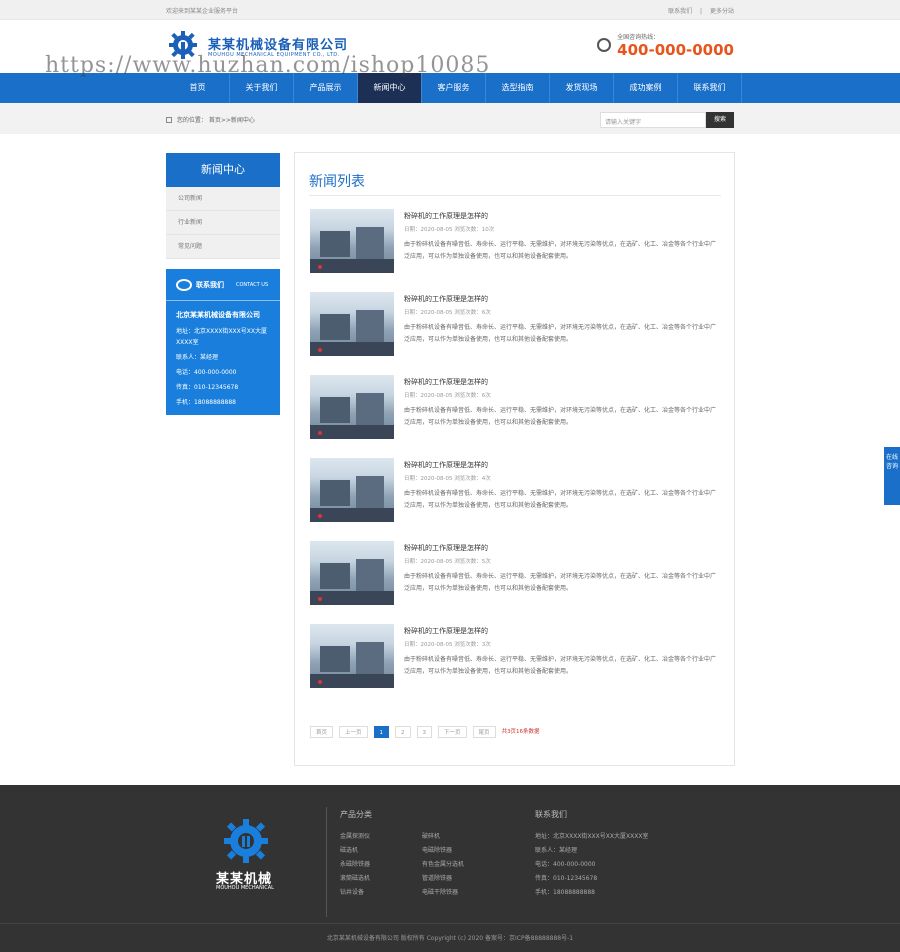 The width and height of the screenshot is (900, 952). I want to click on footer-contact-person: 联系人：某经理, so click(556, 850).